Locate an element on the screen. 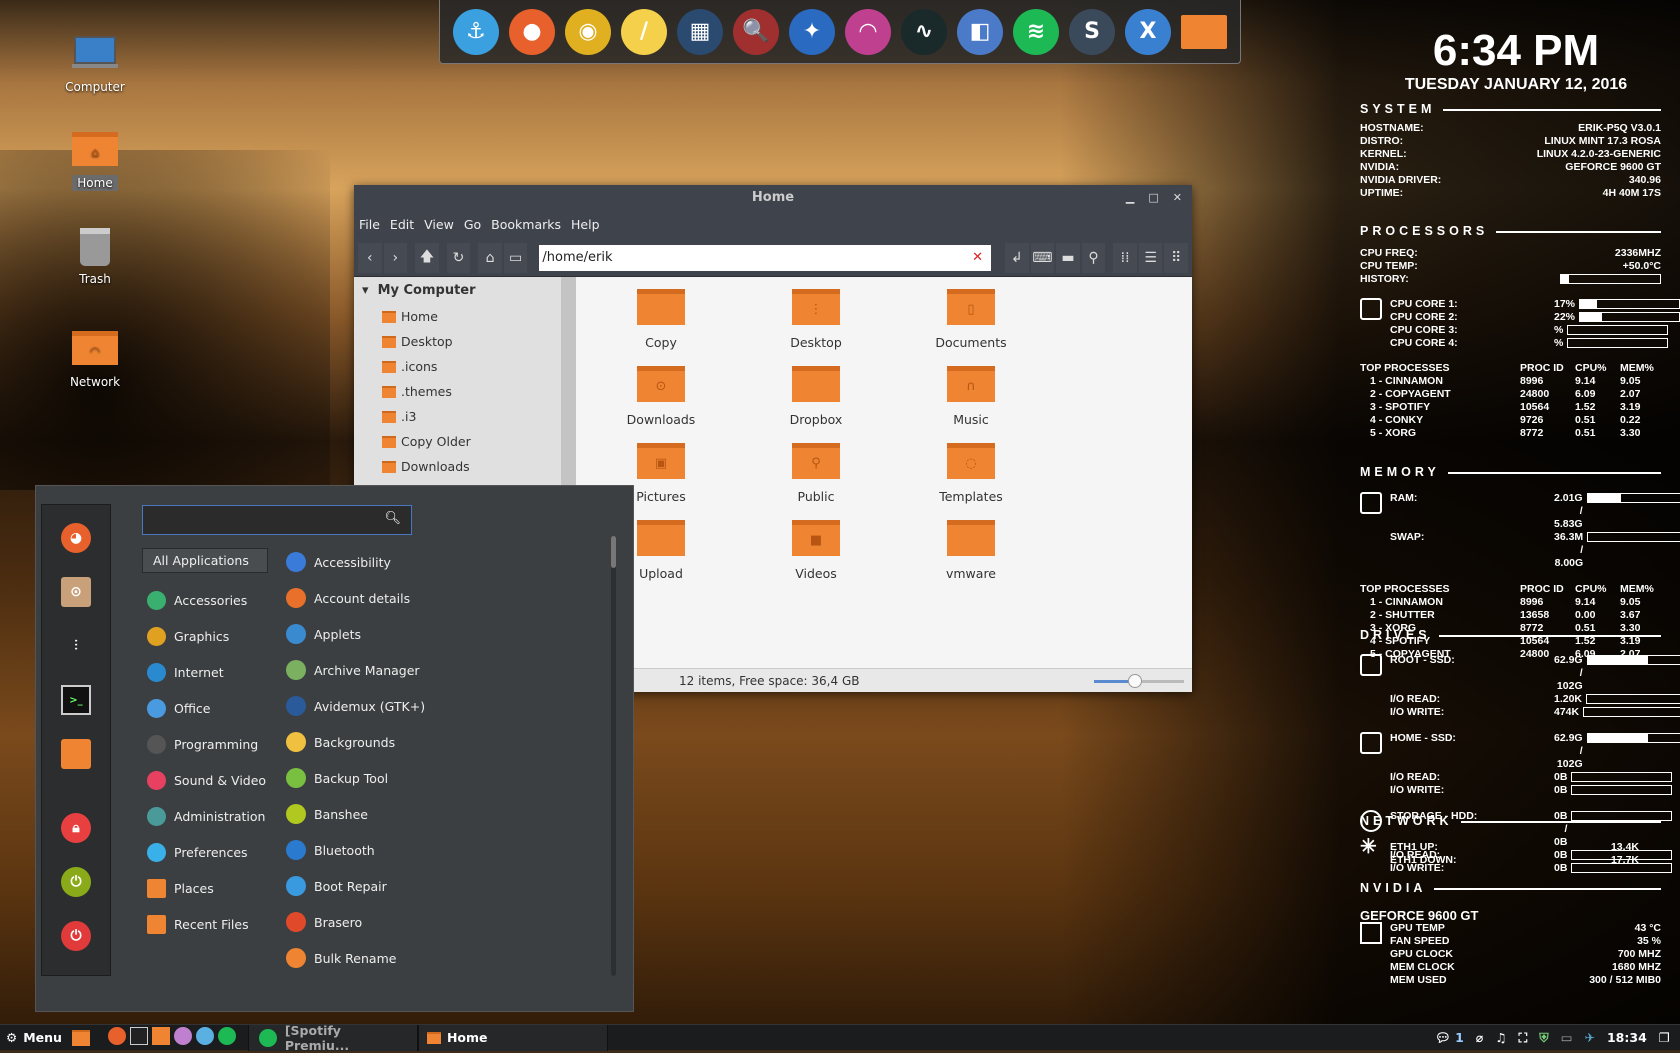 The height and width of the screenshot is (1053, 1680). list-view-button: ☰ is located at coordinates (1150, 257).